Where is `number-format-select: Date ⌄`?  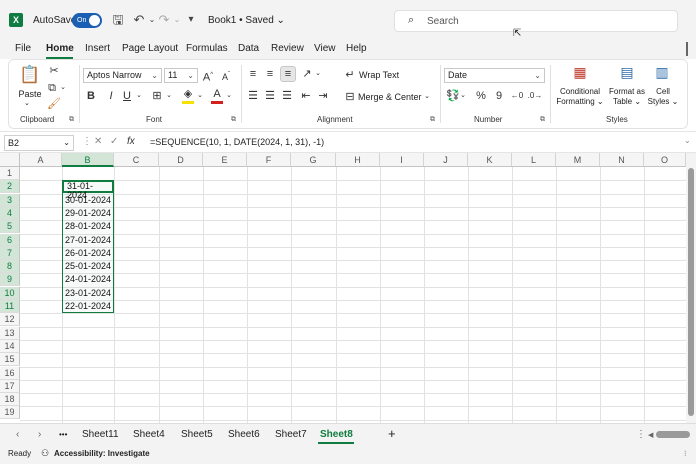
number-format-select: Date ⌄ is located at coordinates (494, 75).